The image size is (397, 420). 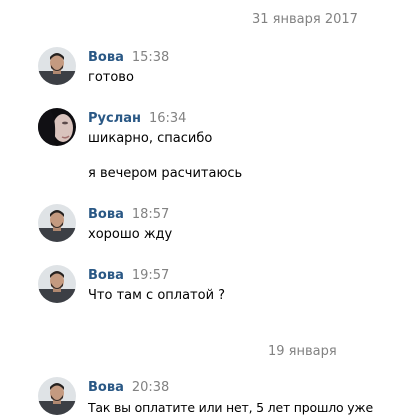 What do you see at coordinates (150, 214) in the screenshot?
I see `message-time: 18:57` at bounding box center [150, 214].